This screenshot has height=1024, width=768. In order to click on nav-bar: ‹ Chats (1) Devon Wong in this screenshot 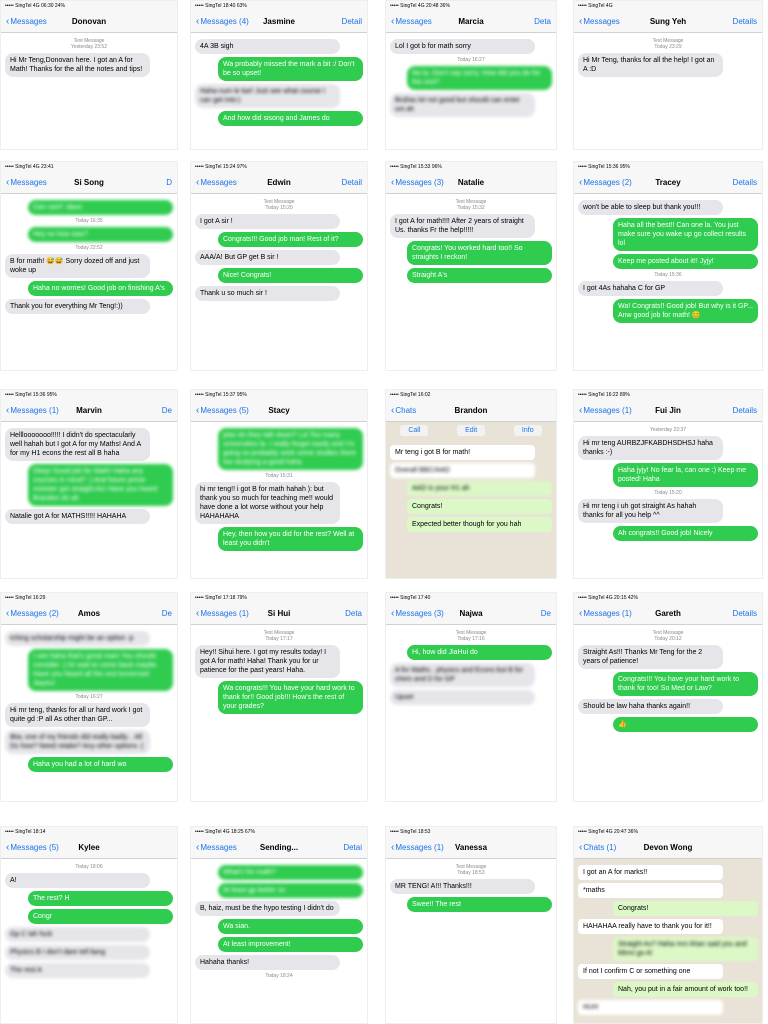, I will do `click(668, 847)`.